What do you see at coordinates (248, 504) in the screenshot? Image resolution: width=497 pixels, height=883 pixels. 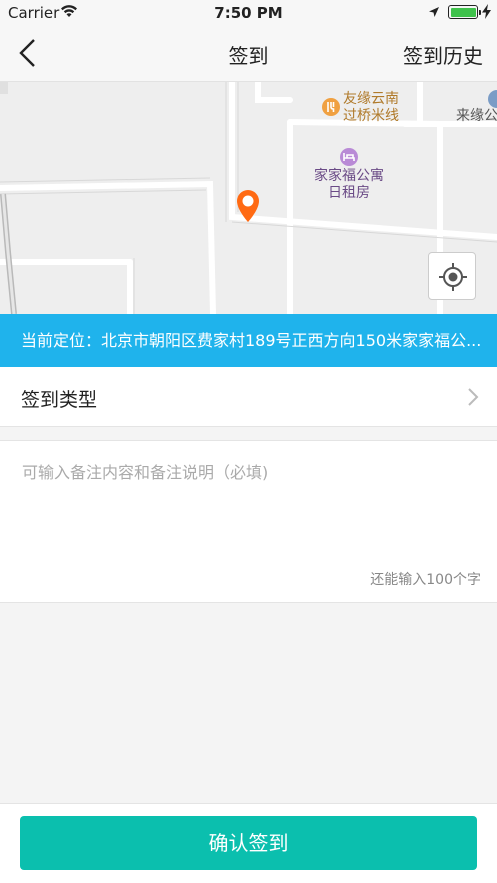 I see `remark-input` at bounding box center [248, 504].